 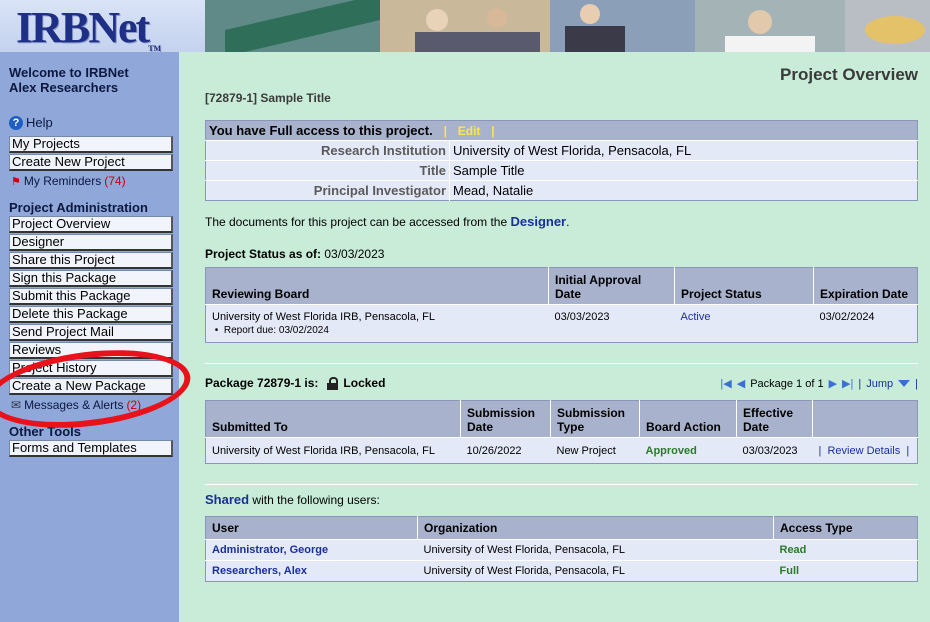 What do you see at coordinates (91, 296) in the screenshot?
I see `sidebar-item-submit-package: Submit this Package` at bounding box center [91, 296].